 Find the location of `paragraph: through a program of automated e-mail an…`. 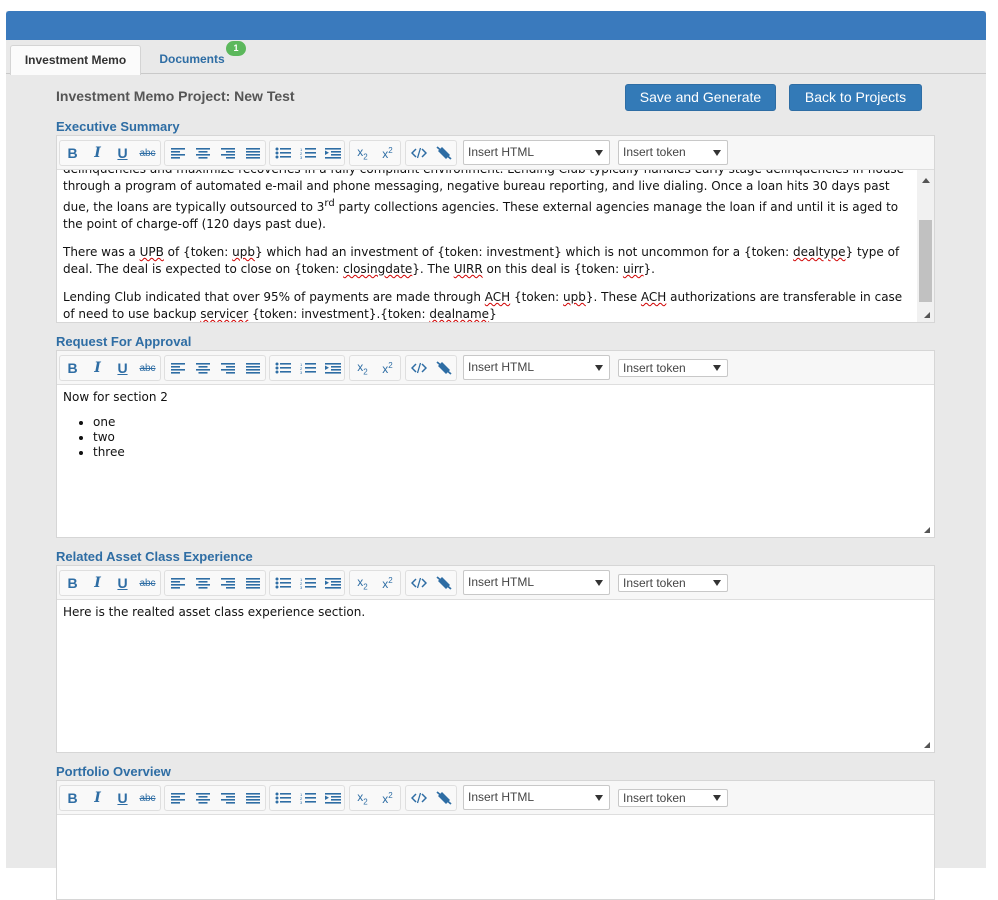

paragraph: through a program of automated e-mail an… is located at coordinates (481, 205).